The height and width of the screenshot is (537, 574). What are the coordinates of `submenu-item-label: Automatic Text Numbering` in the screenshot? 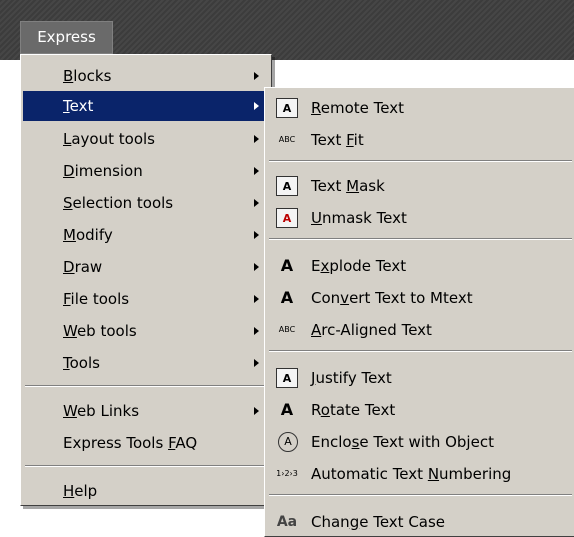 It's located at (411, 474).